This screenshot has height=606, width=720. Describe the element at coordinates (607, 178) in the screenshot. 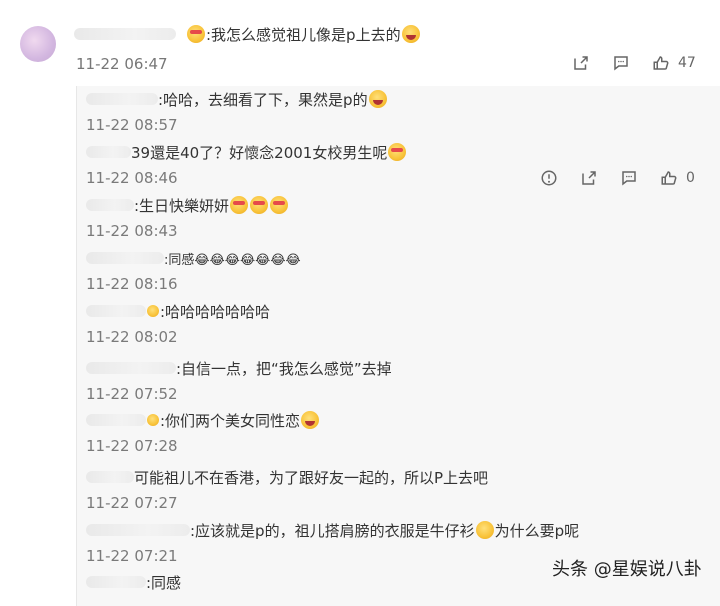

I see `reply-actions: 0` at that location.